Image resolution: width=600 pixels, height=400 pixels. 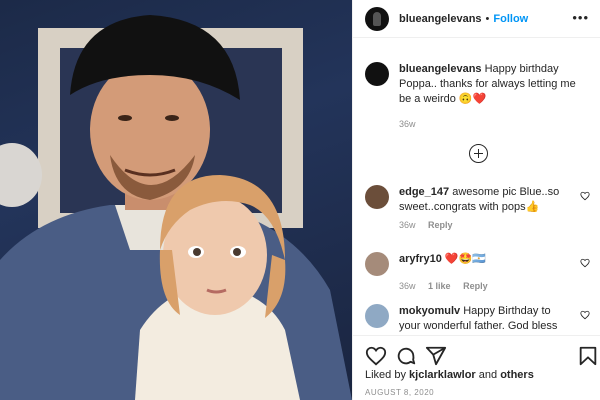 What do you see at coordinates (440, 69) in the screenshot?
I see `caption-username: blueangelevans` at bounding box center [440, 69].